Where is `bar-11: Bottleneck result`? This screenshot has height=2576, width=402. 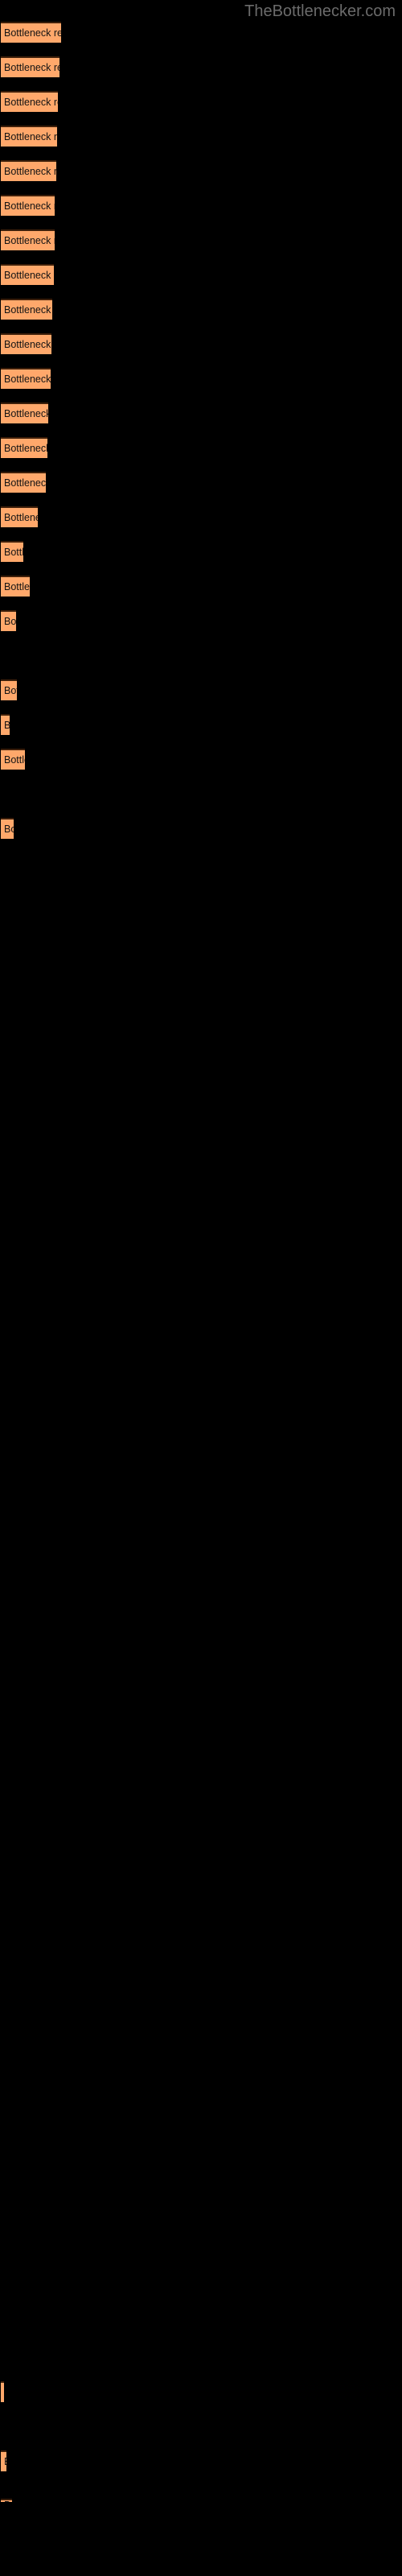 bar-11: Bottleneck result is located at coordinates (24, 412).